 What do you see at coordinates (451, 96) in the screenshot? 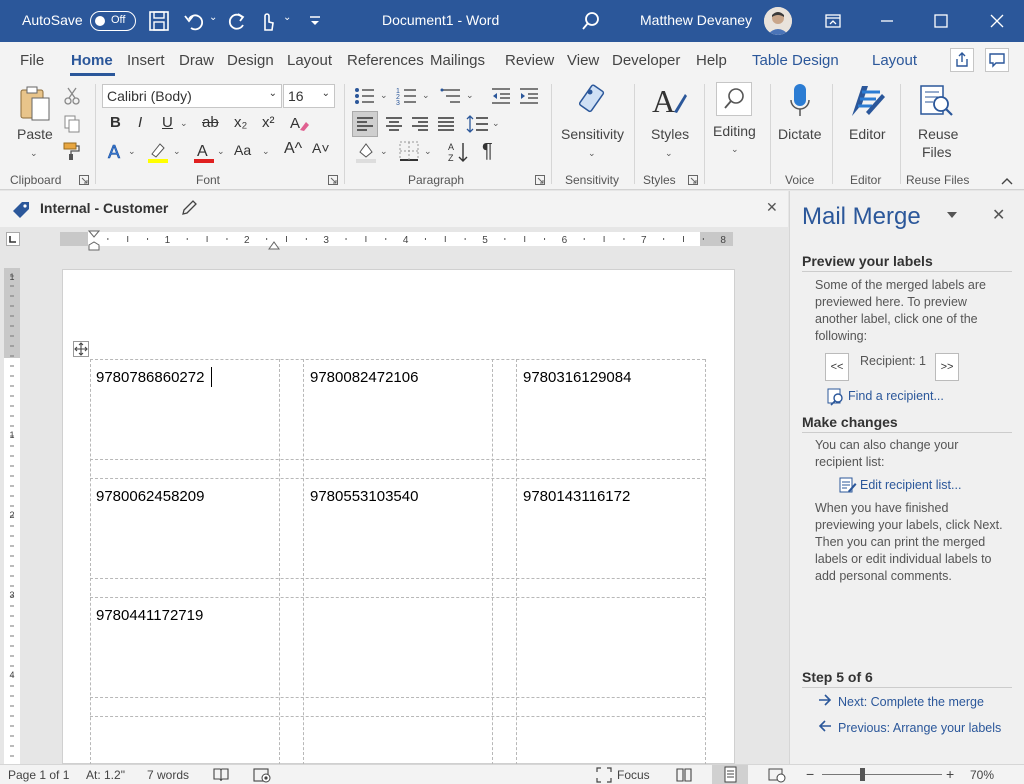
I see `multilevel-list-icon` at bounding box center [451, 96].